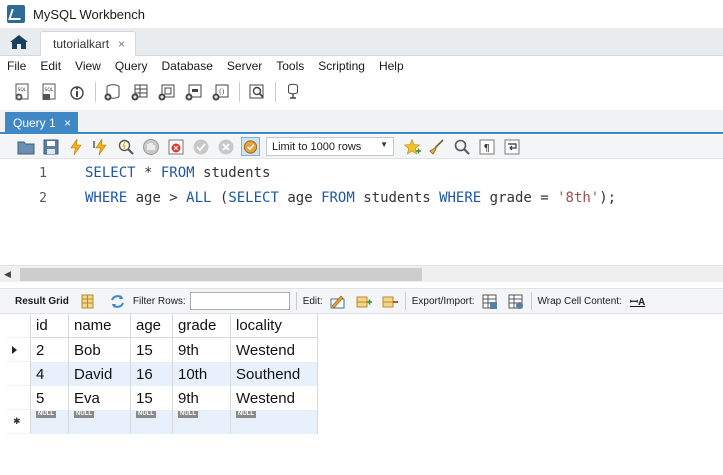  I want to click on toggle-invisible-chars-button: ¶, so click(486, 146).